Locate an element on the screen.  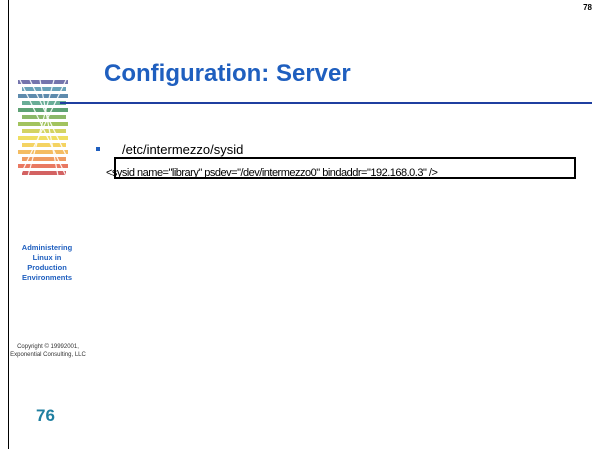
caption-line: Linux in is located at coordinates (47, 257).